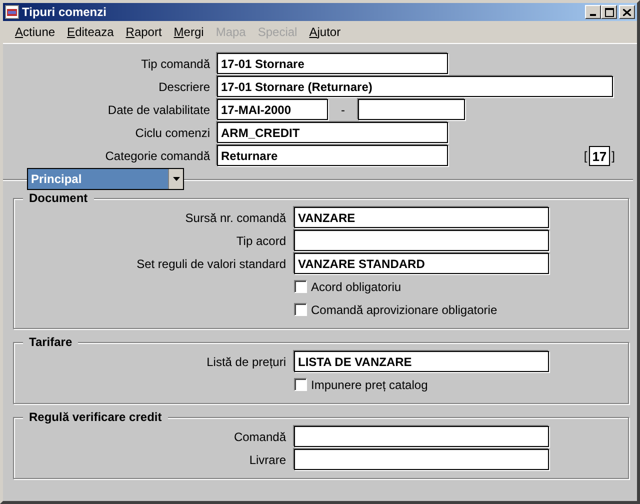 This screenshot has height=504, width=640. I want to click on field-label: Ciclu comenzi, so click(172, 133).